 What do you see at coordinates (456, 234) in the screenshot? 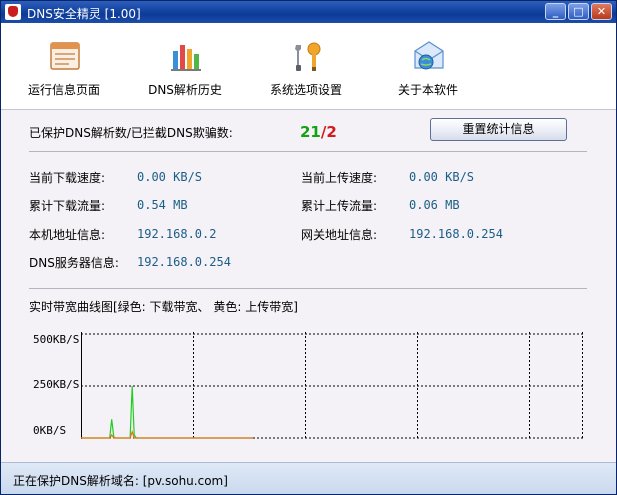
I see `gateway-address-value: 192.168.0.254` at bounding box center [456, 234].